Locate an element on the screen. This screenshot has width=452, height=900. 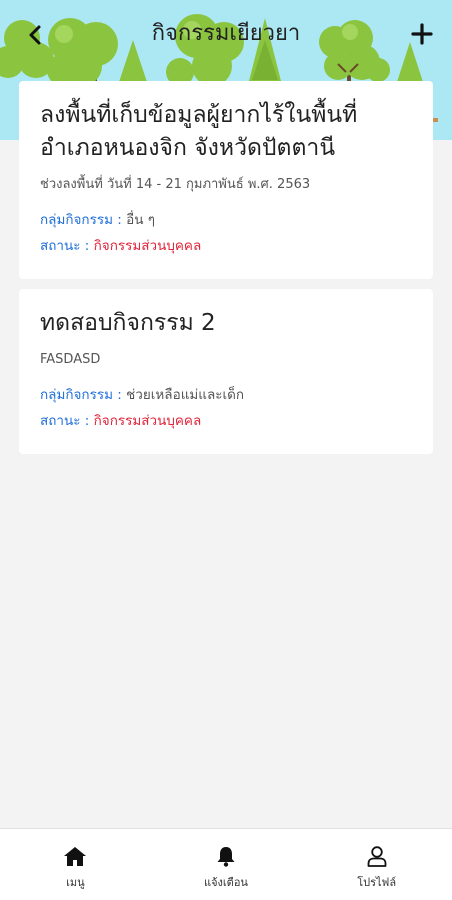
nav-item-profile: โปรไฟล์ is located at coordinates (377, 864).